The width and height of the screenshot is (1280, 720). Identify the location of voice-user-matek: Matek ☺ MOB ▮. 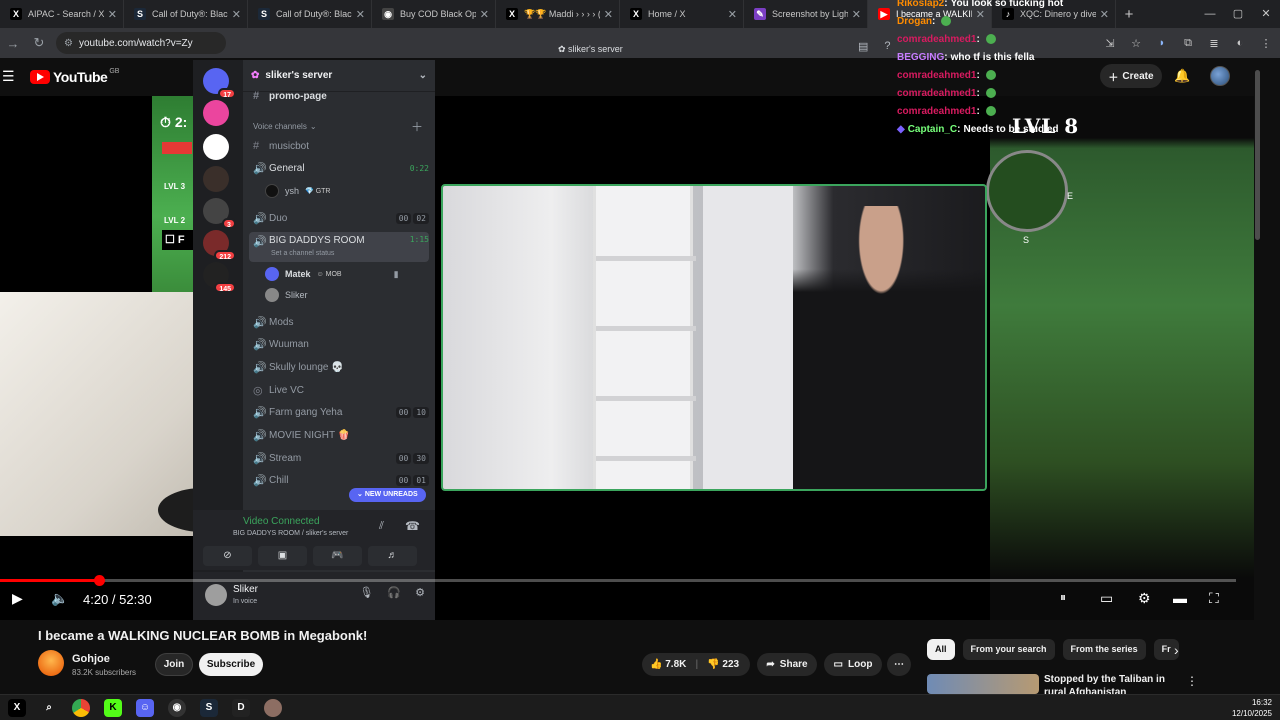
(332, 274).